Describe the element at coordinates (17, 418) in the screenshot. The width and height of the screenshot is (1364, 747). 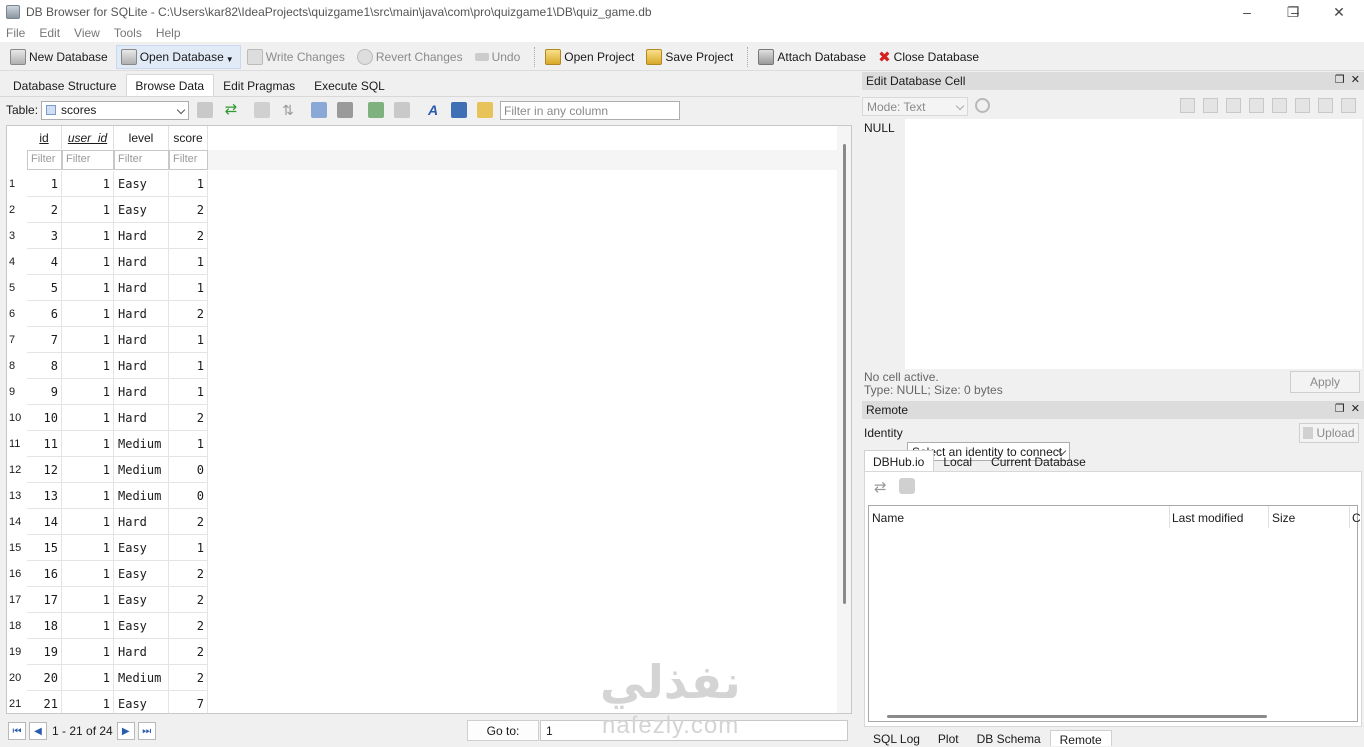
I see `row-number: 10` at that location.